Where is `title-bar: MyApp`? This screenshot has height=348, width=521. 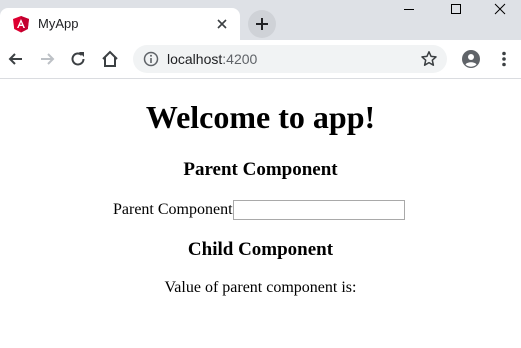
title-bar: MyApp is located at coordinates (260, 20).